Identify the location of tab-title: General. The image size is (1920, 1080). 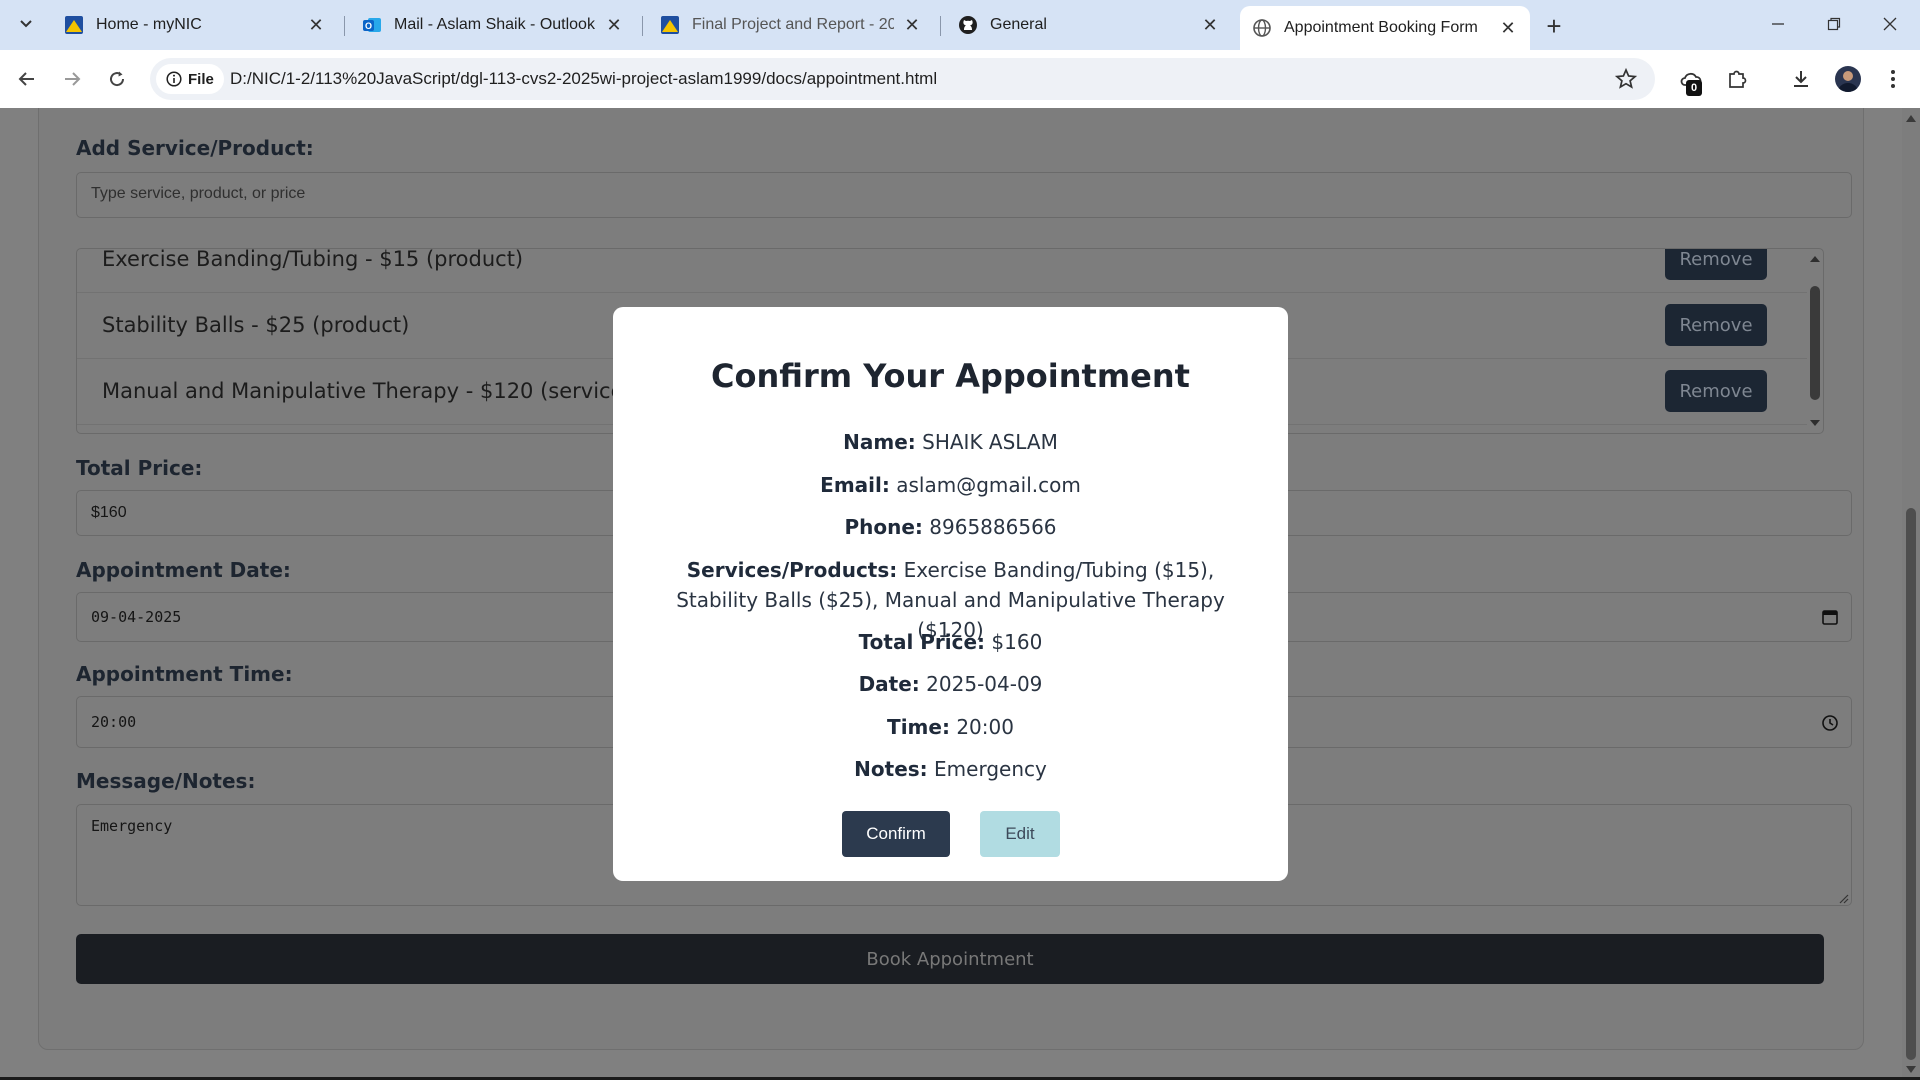
(1018, 24).